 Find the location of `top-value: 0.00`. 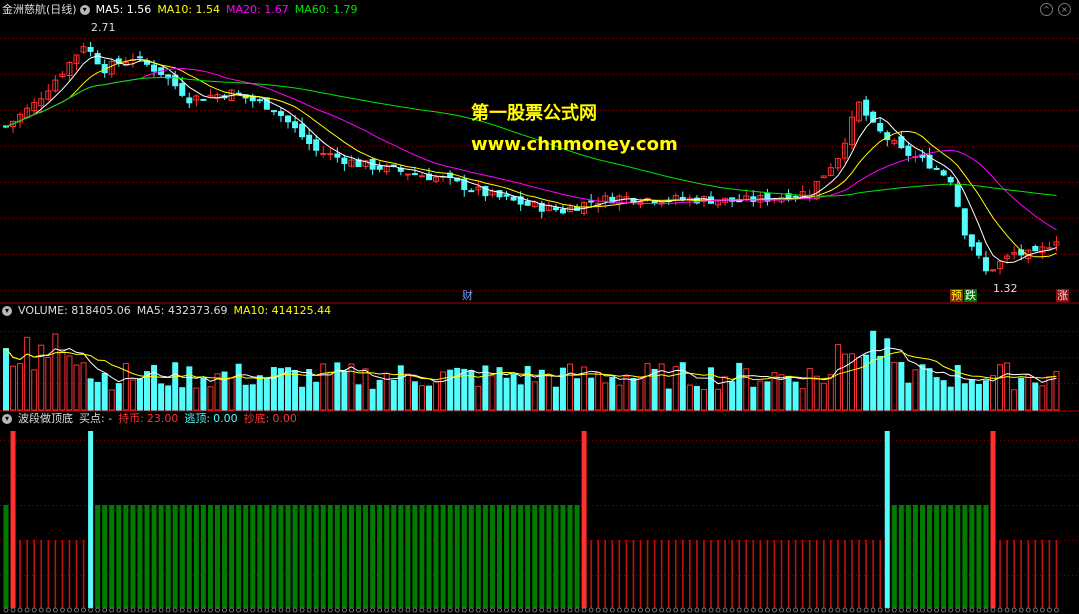

top-value: 0.00 is located at coordinates (225, 418).